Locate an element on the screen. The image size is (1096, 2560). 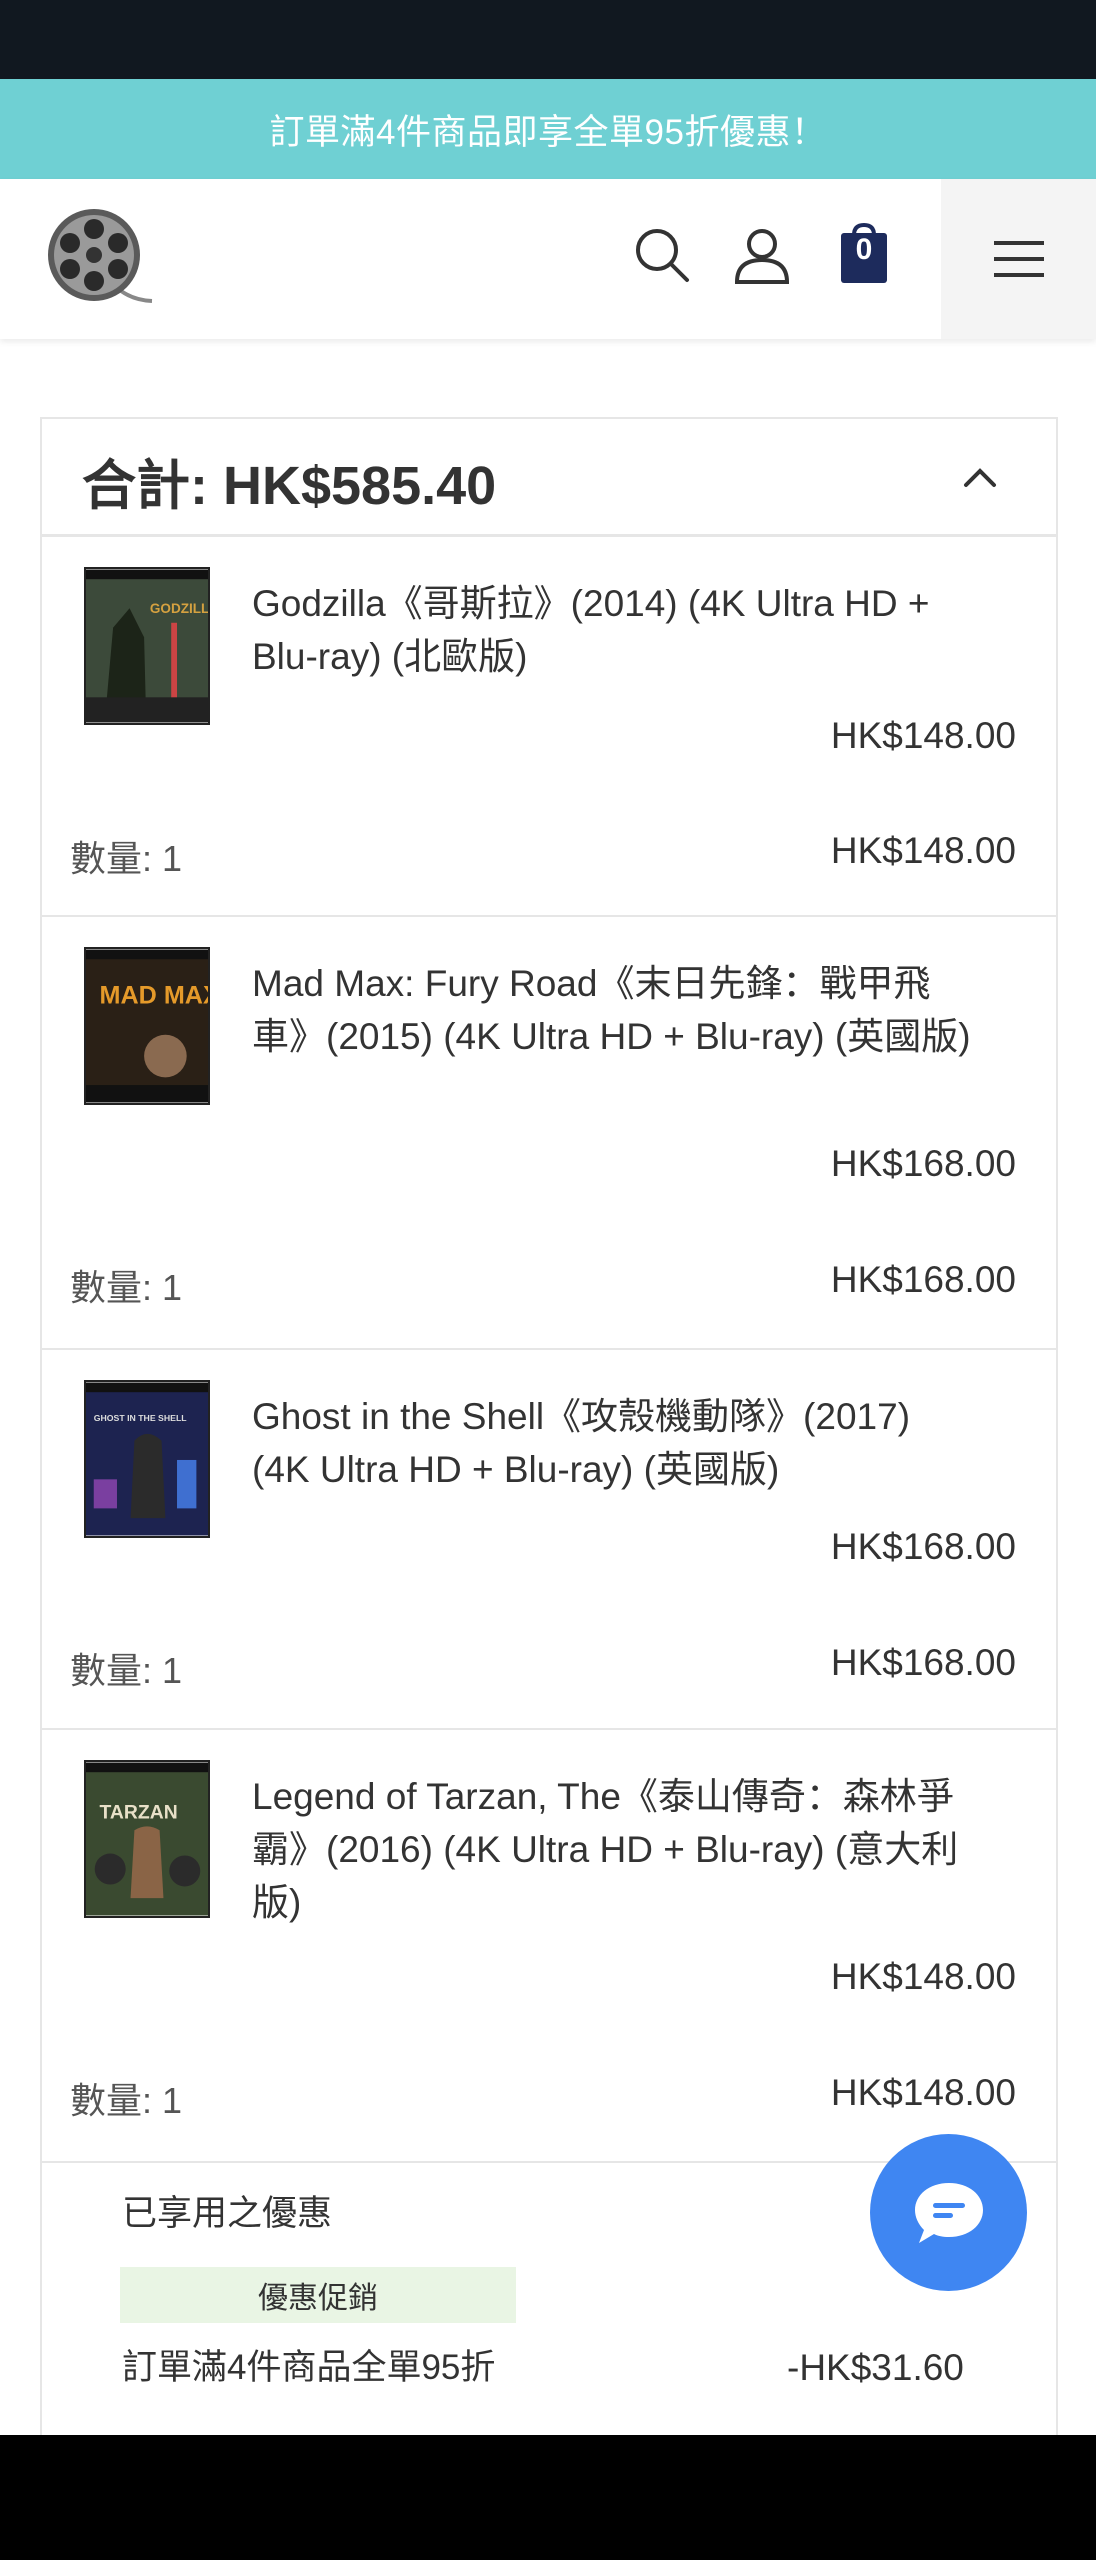
user-icon is located at coordinates (762, 256).